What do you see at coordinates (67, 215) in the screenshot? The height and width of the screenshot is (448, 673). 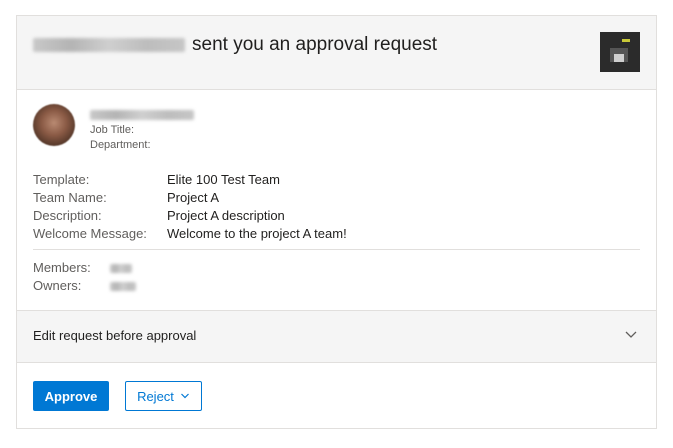 I see `detail-label: Description:` at bounding box center [67, 215].